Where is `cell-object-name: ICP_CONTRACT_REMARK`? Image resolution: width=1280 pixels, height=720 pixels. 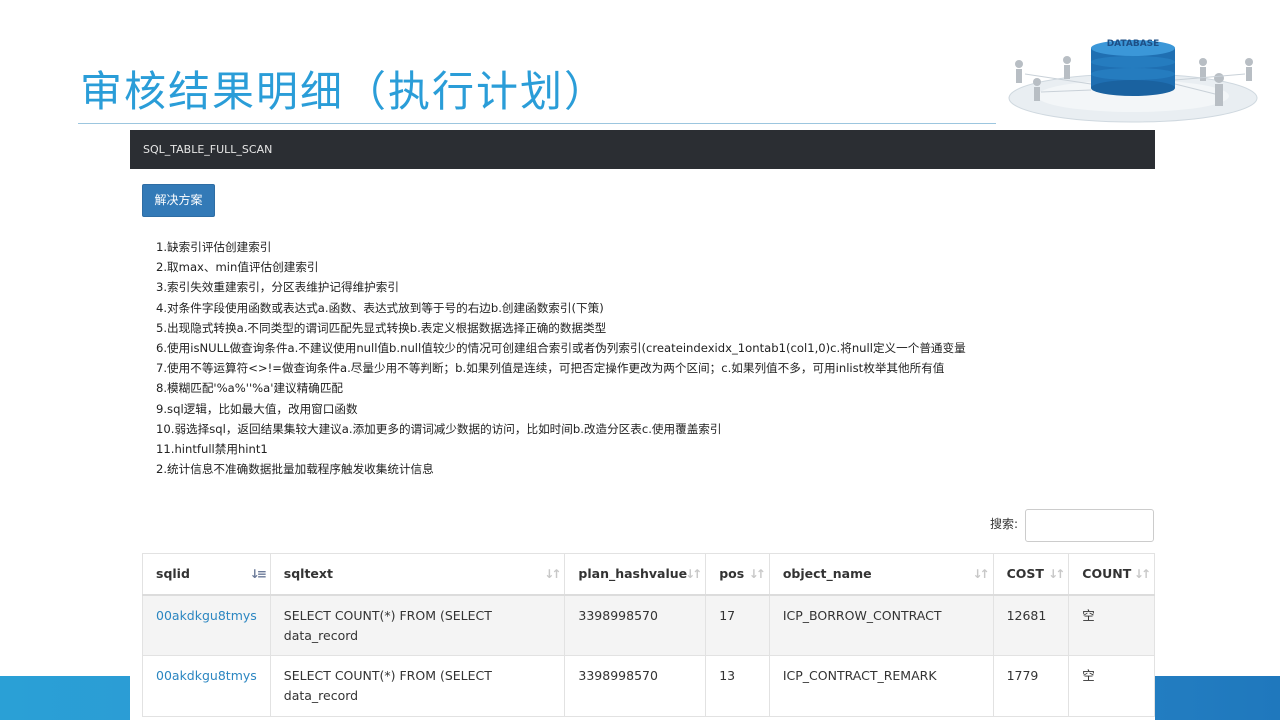 cell-object-name: ICP_CONTRACT_REMARK is located at coordinates (881, 686).